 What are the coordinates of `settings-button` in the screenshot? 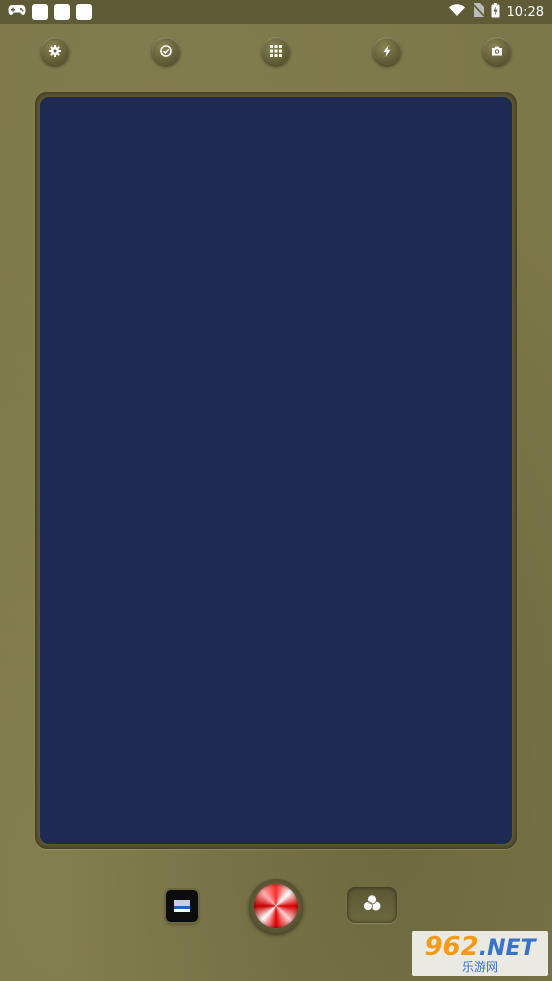 It's located at (55, 51).